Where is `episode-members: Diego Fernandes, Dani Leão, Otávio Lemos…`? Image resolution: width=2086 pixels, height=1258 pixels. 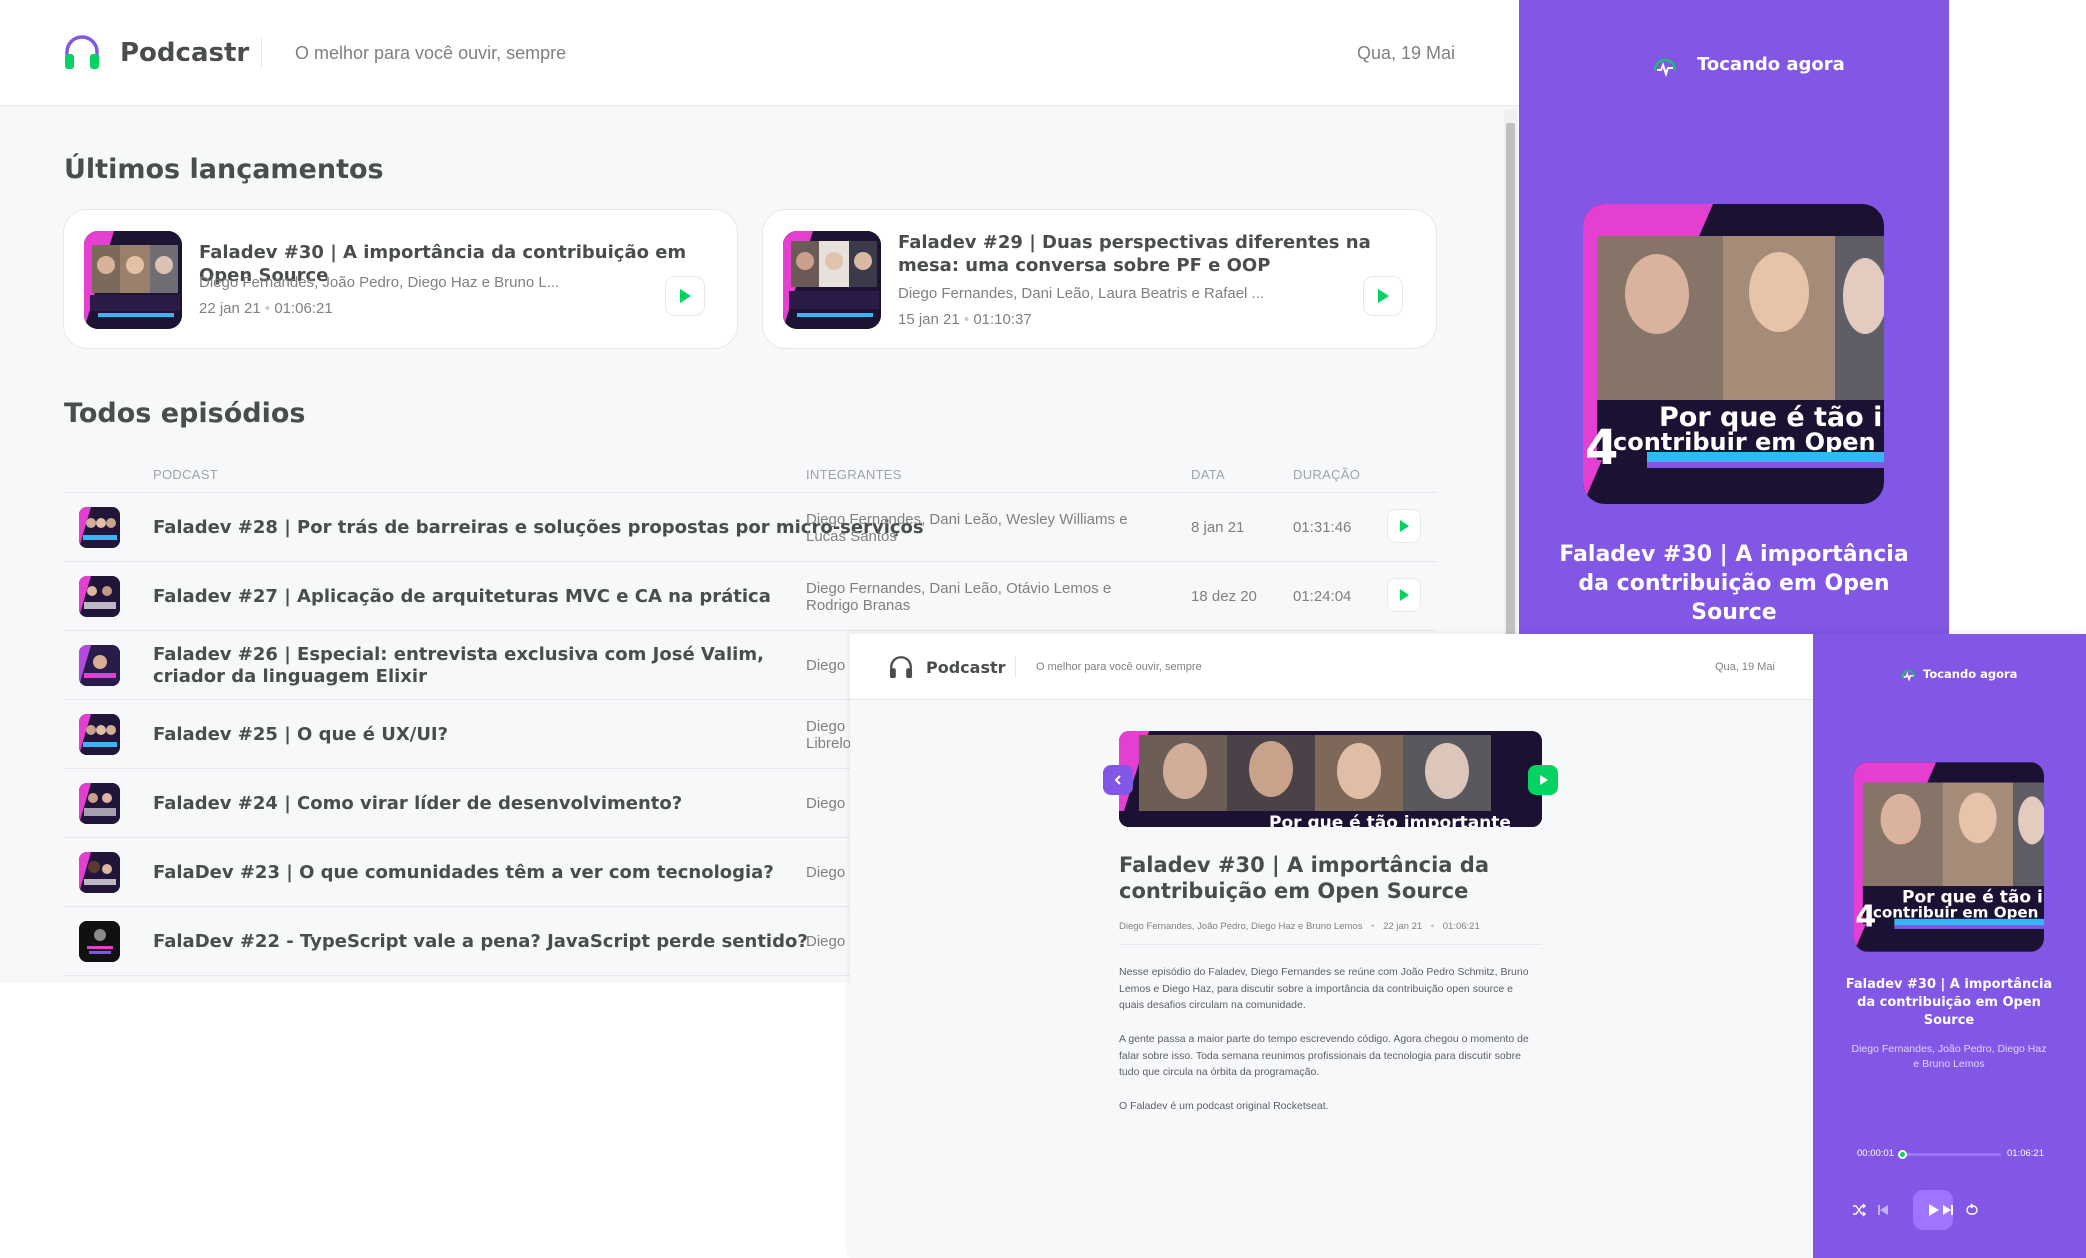 episode-members: Diego Fernandes, Dani Leão, Otávio Lemos… is located at coordinates (959, 597).